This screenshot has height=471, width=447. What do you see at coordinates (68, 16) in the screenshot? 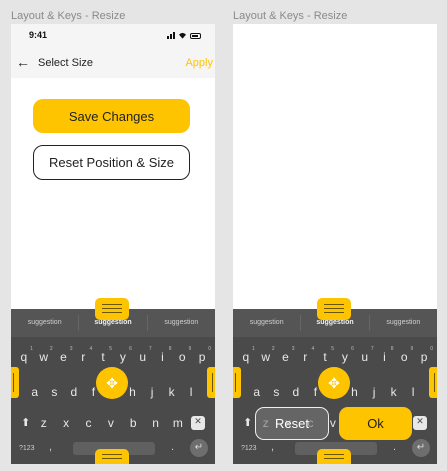
I see `frame-title-left: Layout & Keys - Resize` at bounding box center [68, 16].